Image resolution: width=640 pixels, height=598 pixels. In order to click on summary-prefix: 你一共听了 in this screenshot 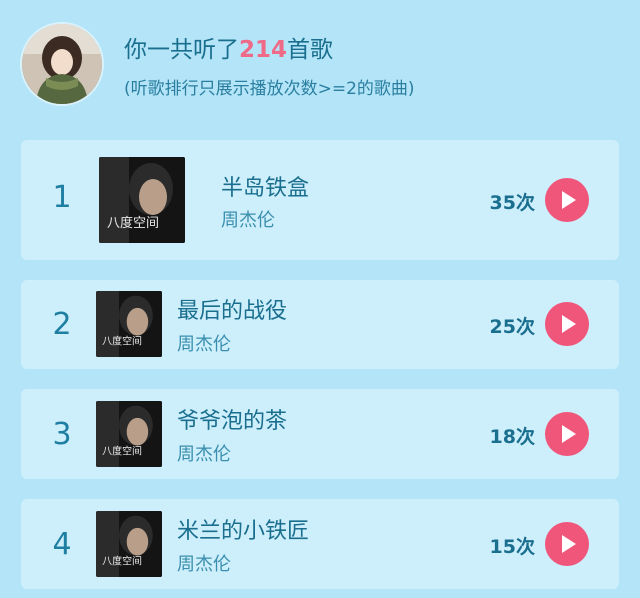, I will do `click(181, 50)`.